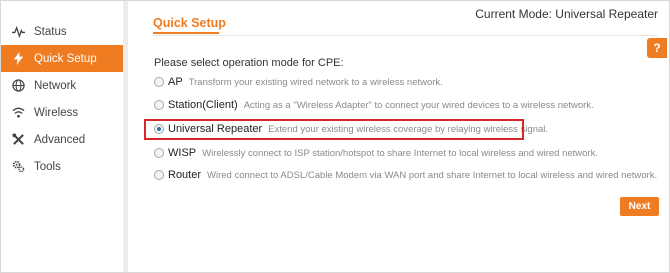 This screenshot has width=670, height=273. Describe the element at coordinates (159, 82) in the screenshot. I see `mode-radio-ap` at that location.